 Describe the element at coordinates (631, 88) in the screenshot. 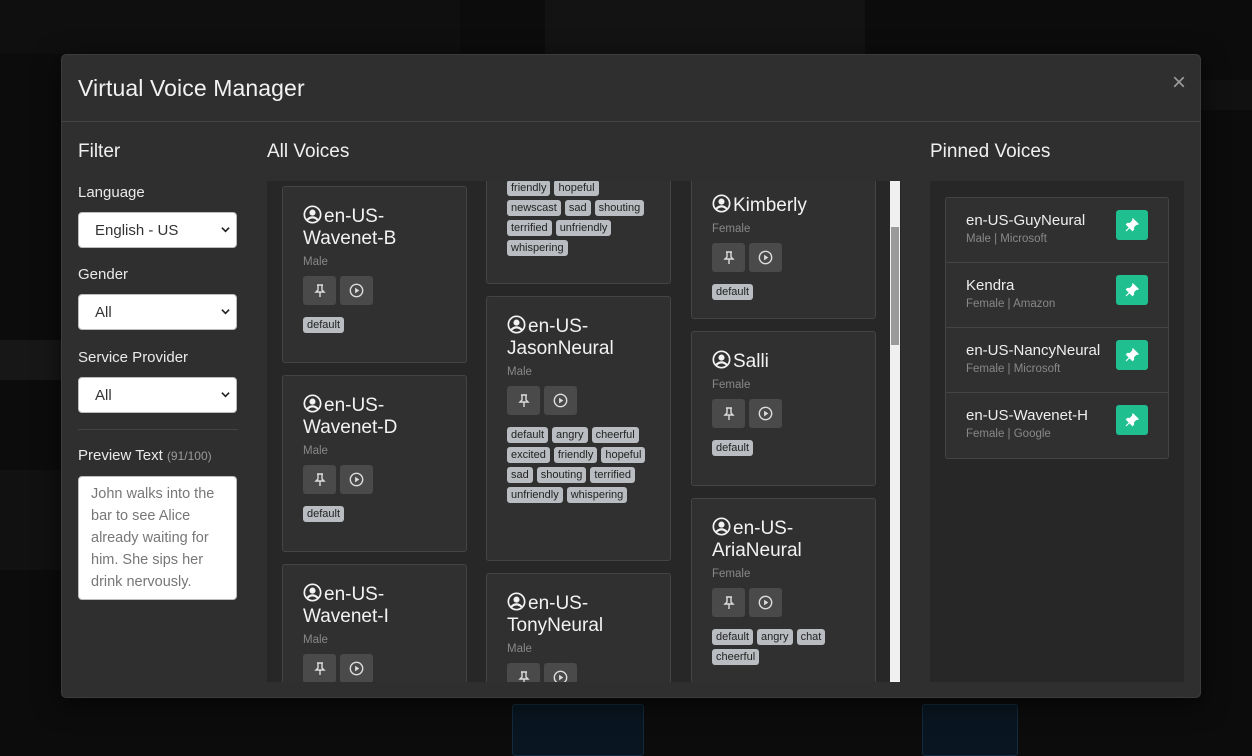

I see `modal-header: Virtual Voice Manager ×` at that location.